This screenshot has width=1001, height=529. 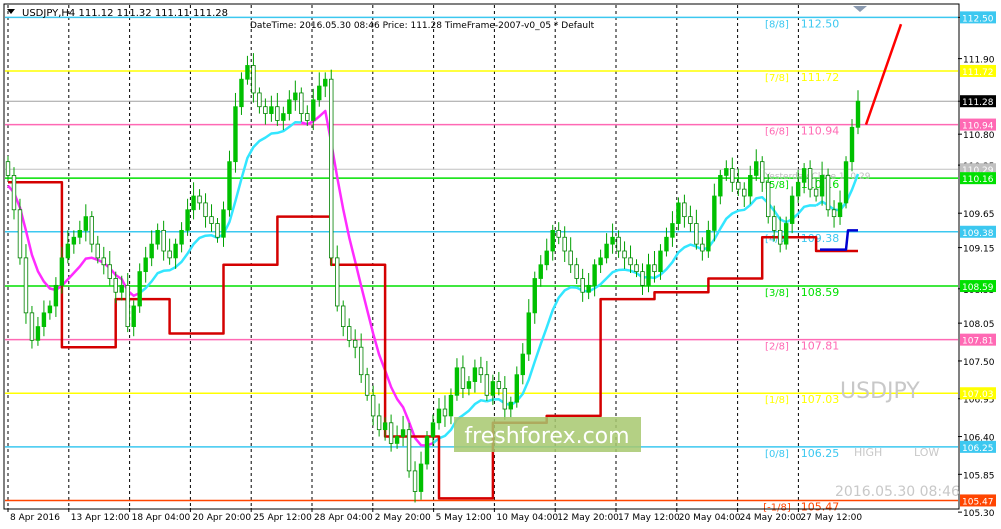 I want to click on price-box-label: 107.81, so click(x=978, y=342).